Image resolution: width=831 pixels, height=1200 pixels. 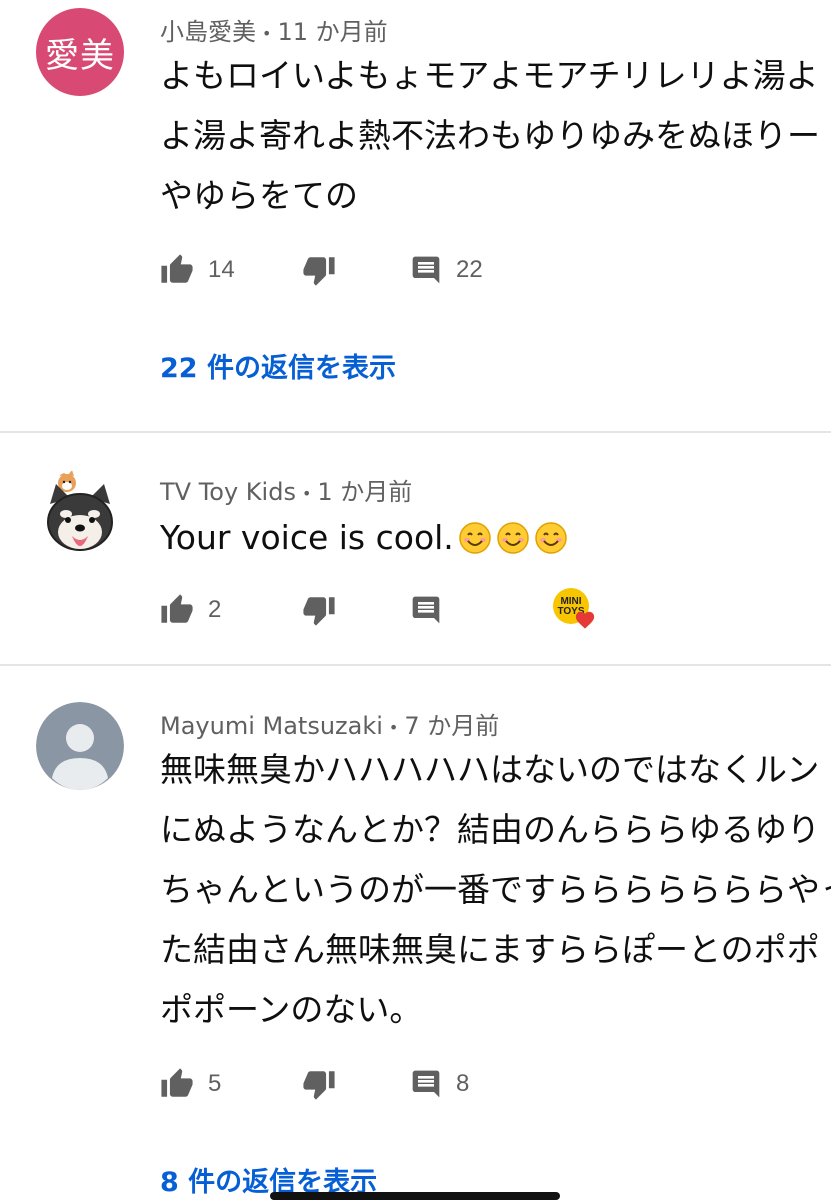 What do you see at coordinates (585, 620) in the screenshot?
I see `heart-icon` at bounding box center [585, 620].